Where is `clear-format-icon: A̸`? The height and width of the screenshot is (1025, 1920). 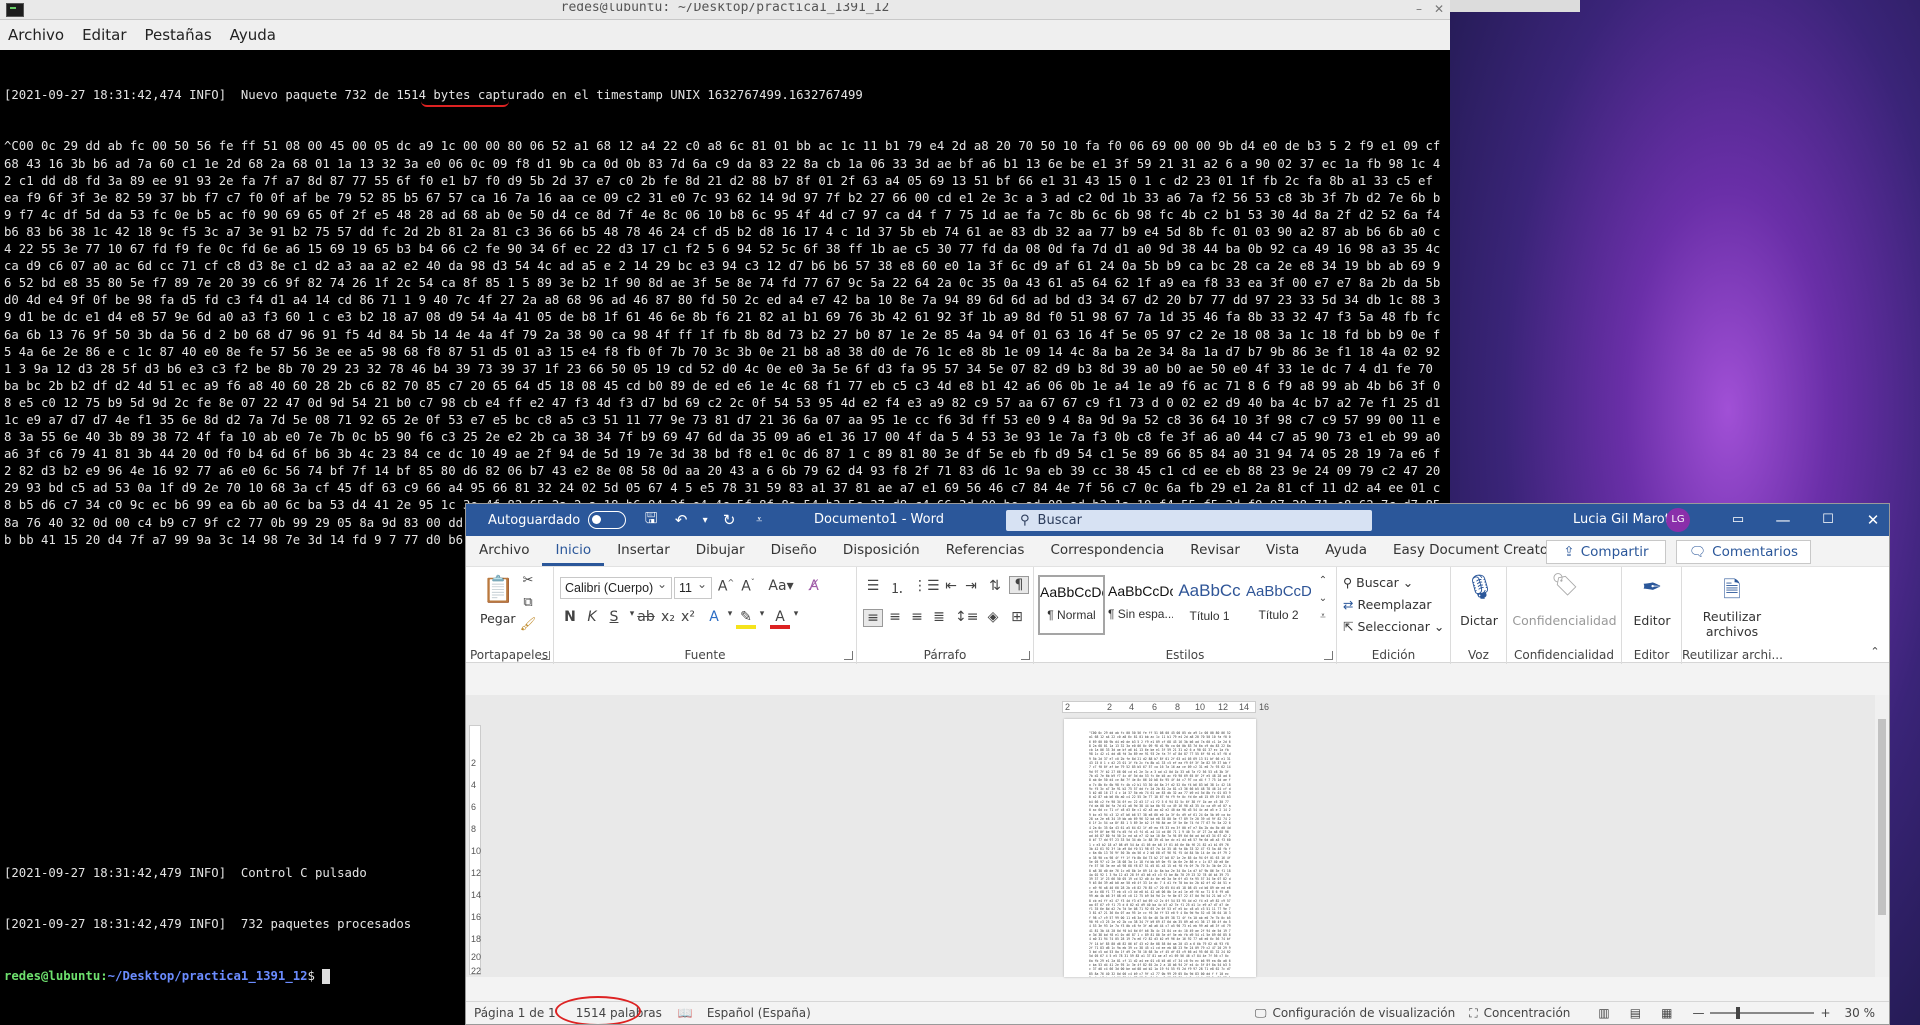 clear-format-icon: A̸ is located at coordinates (814, 586).